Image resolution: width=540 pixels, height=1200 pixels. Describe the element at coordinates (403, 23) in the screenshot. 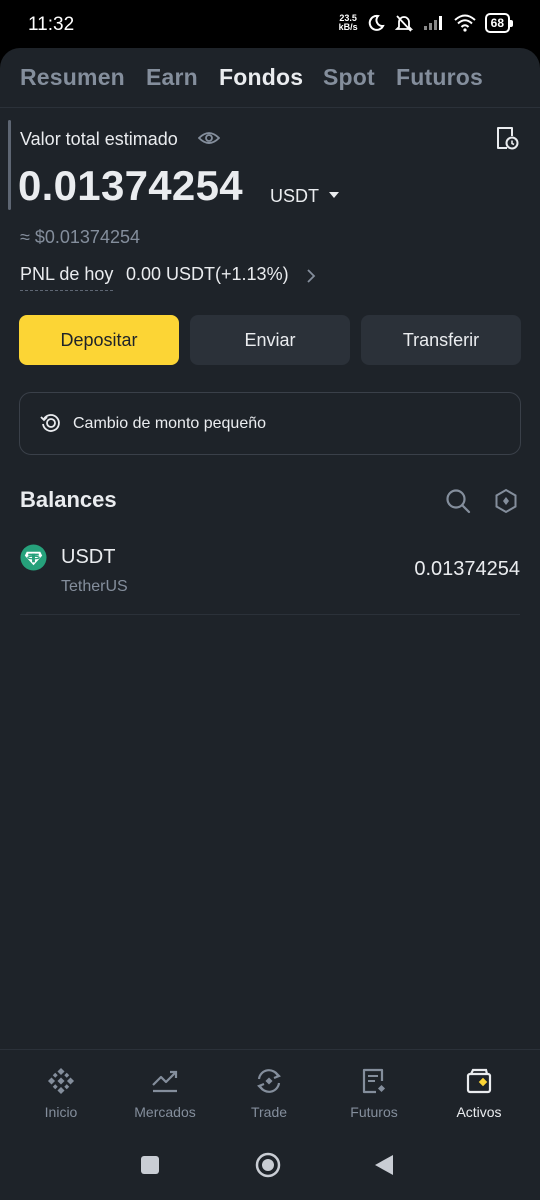

I see `mute-bell-icon` at that location.